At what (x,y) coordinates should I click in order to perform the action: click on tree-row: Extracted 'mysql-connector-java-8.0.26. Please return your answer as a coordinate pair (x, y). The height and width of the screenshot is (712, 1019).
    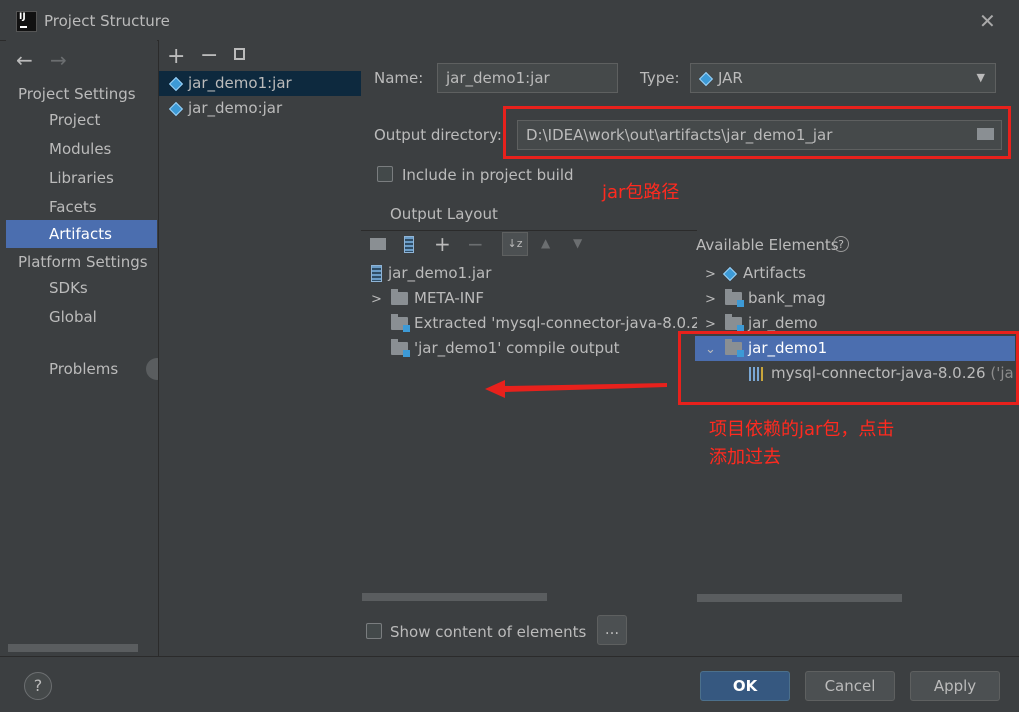
    Looking at the image, I should click on (544, 323).